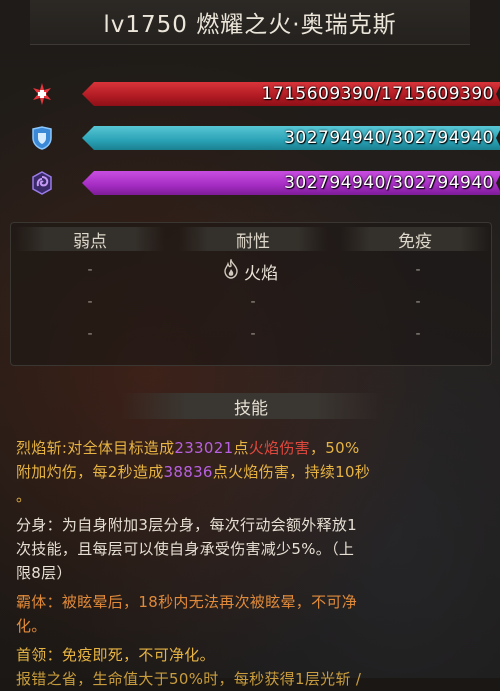 This screenshot has height=691, width=500. Describe the element at coordinates (121, 448) in the screenshot. I see `skill-1-text-a: 对全体目标造成` at that location.